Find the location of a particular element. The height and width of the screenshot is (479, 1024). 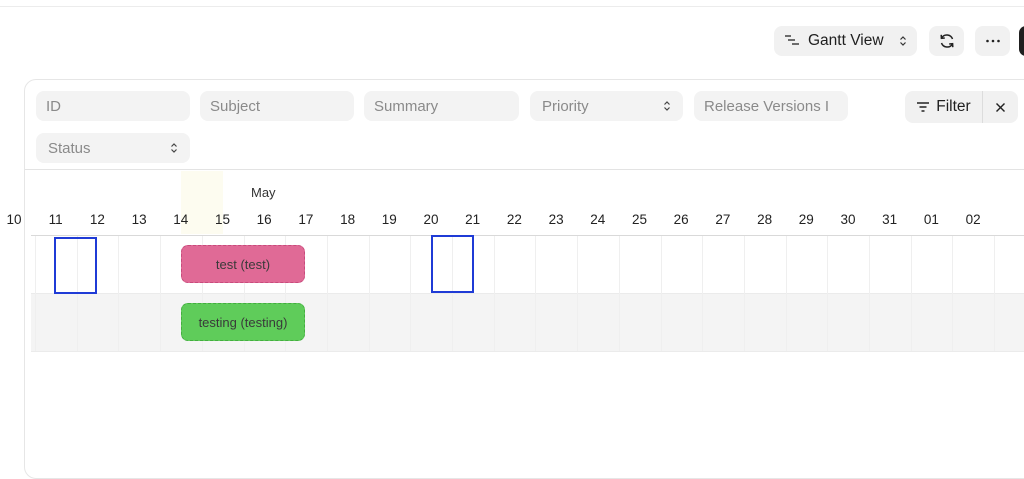

id-filter-input: ID is located at coordinates (113, 106).